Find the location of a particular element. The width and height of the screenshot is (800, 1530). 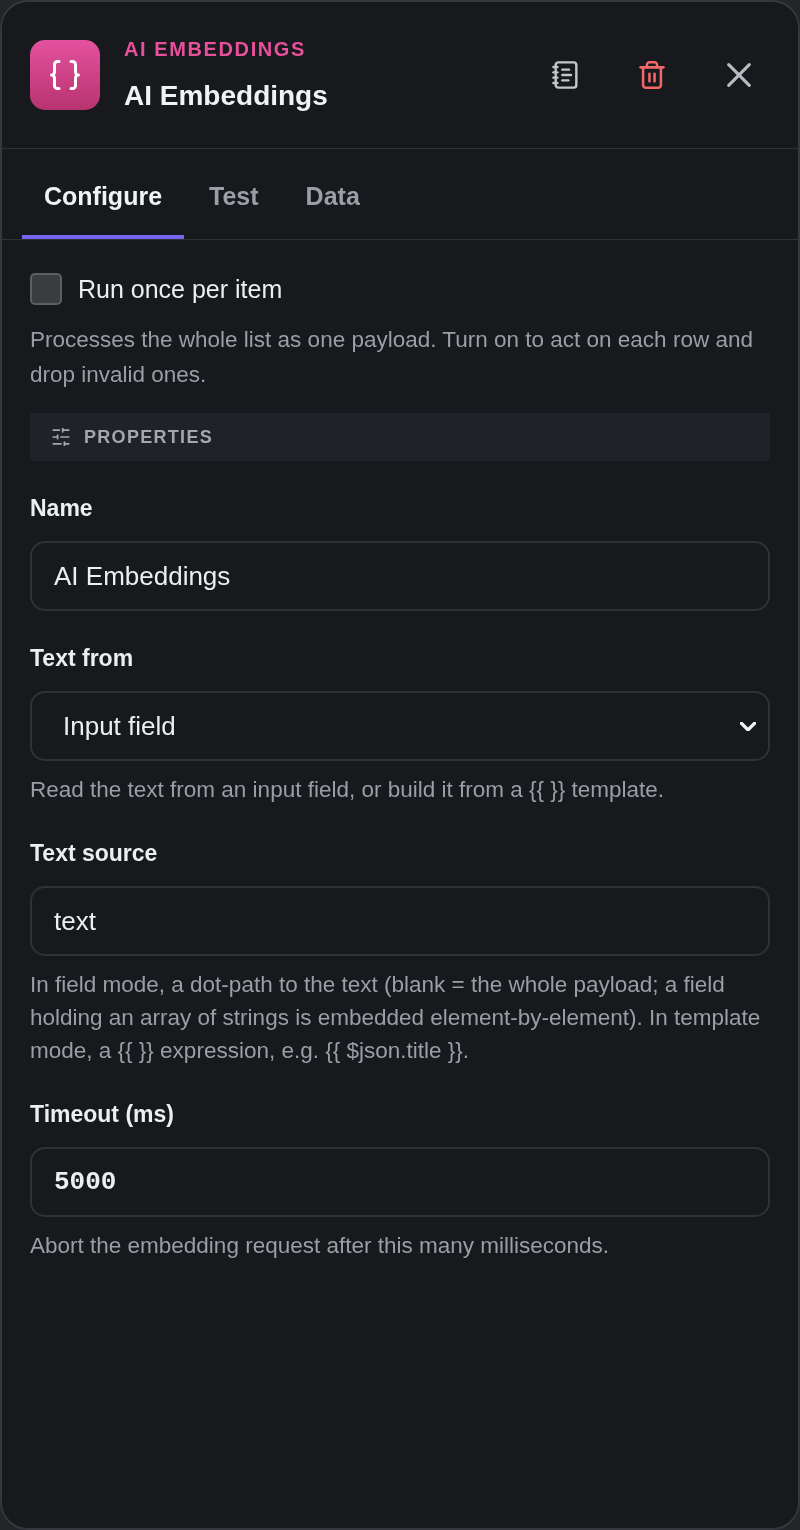

chevron-down-icon is located at coordinates (748, 726).